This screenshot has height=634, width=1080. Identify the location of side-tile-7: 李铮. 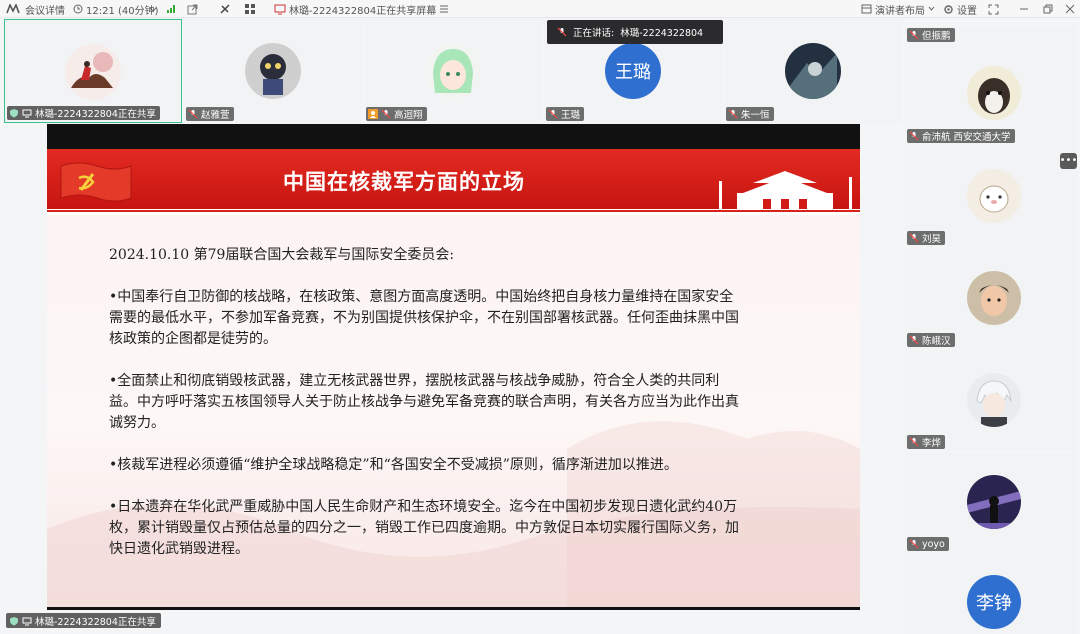
(991, 594).